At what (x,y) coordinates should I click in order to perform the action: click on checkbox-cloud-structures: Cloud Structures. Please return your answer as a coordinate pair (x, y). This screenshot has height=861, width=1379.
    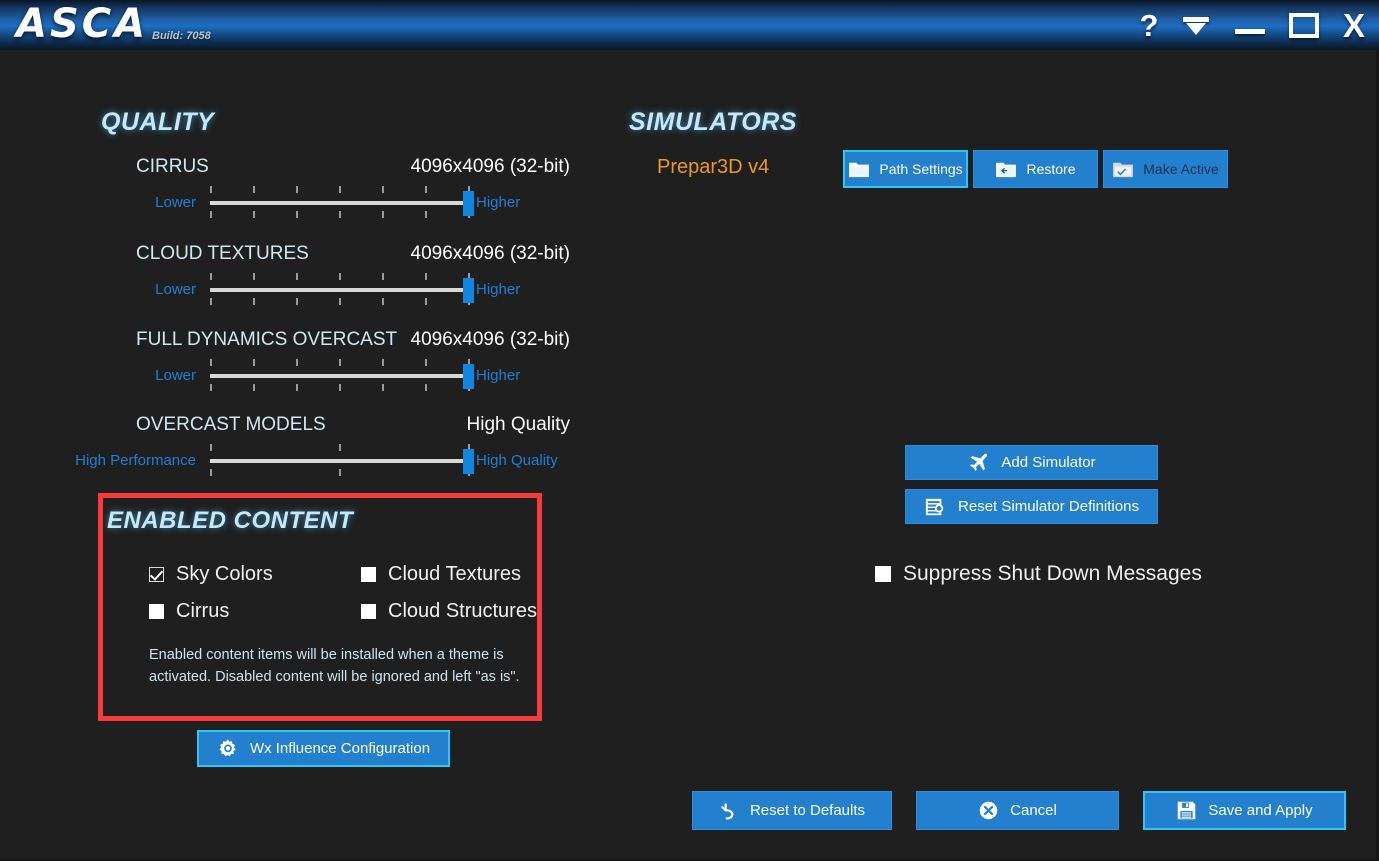
    Looking at the image, I should click on (449, 611).